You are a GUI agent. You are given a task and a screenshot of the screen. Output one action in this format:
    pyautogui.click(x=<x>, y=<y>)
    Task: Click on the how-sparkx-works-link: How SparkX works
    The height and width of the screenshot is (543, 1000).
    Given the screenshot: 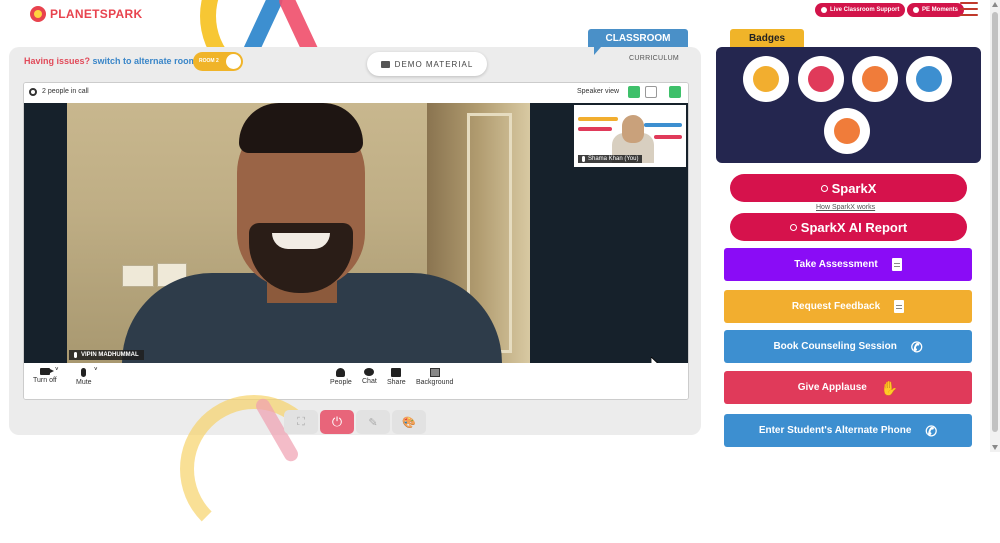 What is the action you would take?
    pyautogui.click(x=845, y=207)
    